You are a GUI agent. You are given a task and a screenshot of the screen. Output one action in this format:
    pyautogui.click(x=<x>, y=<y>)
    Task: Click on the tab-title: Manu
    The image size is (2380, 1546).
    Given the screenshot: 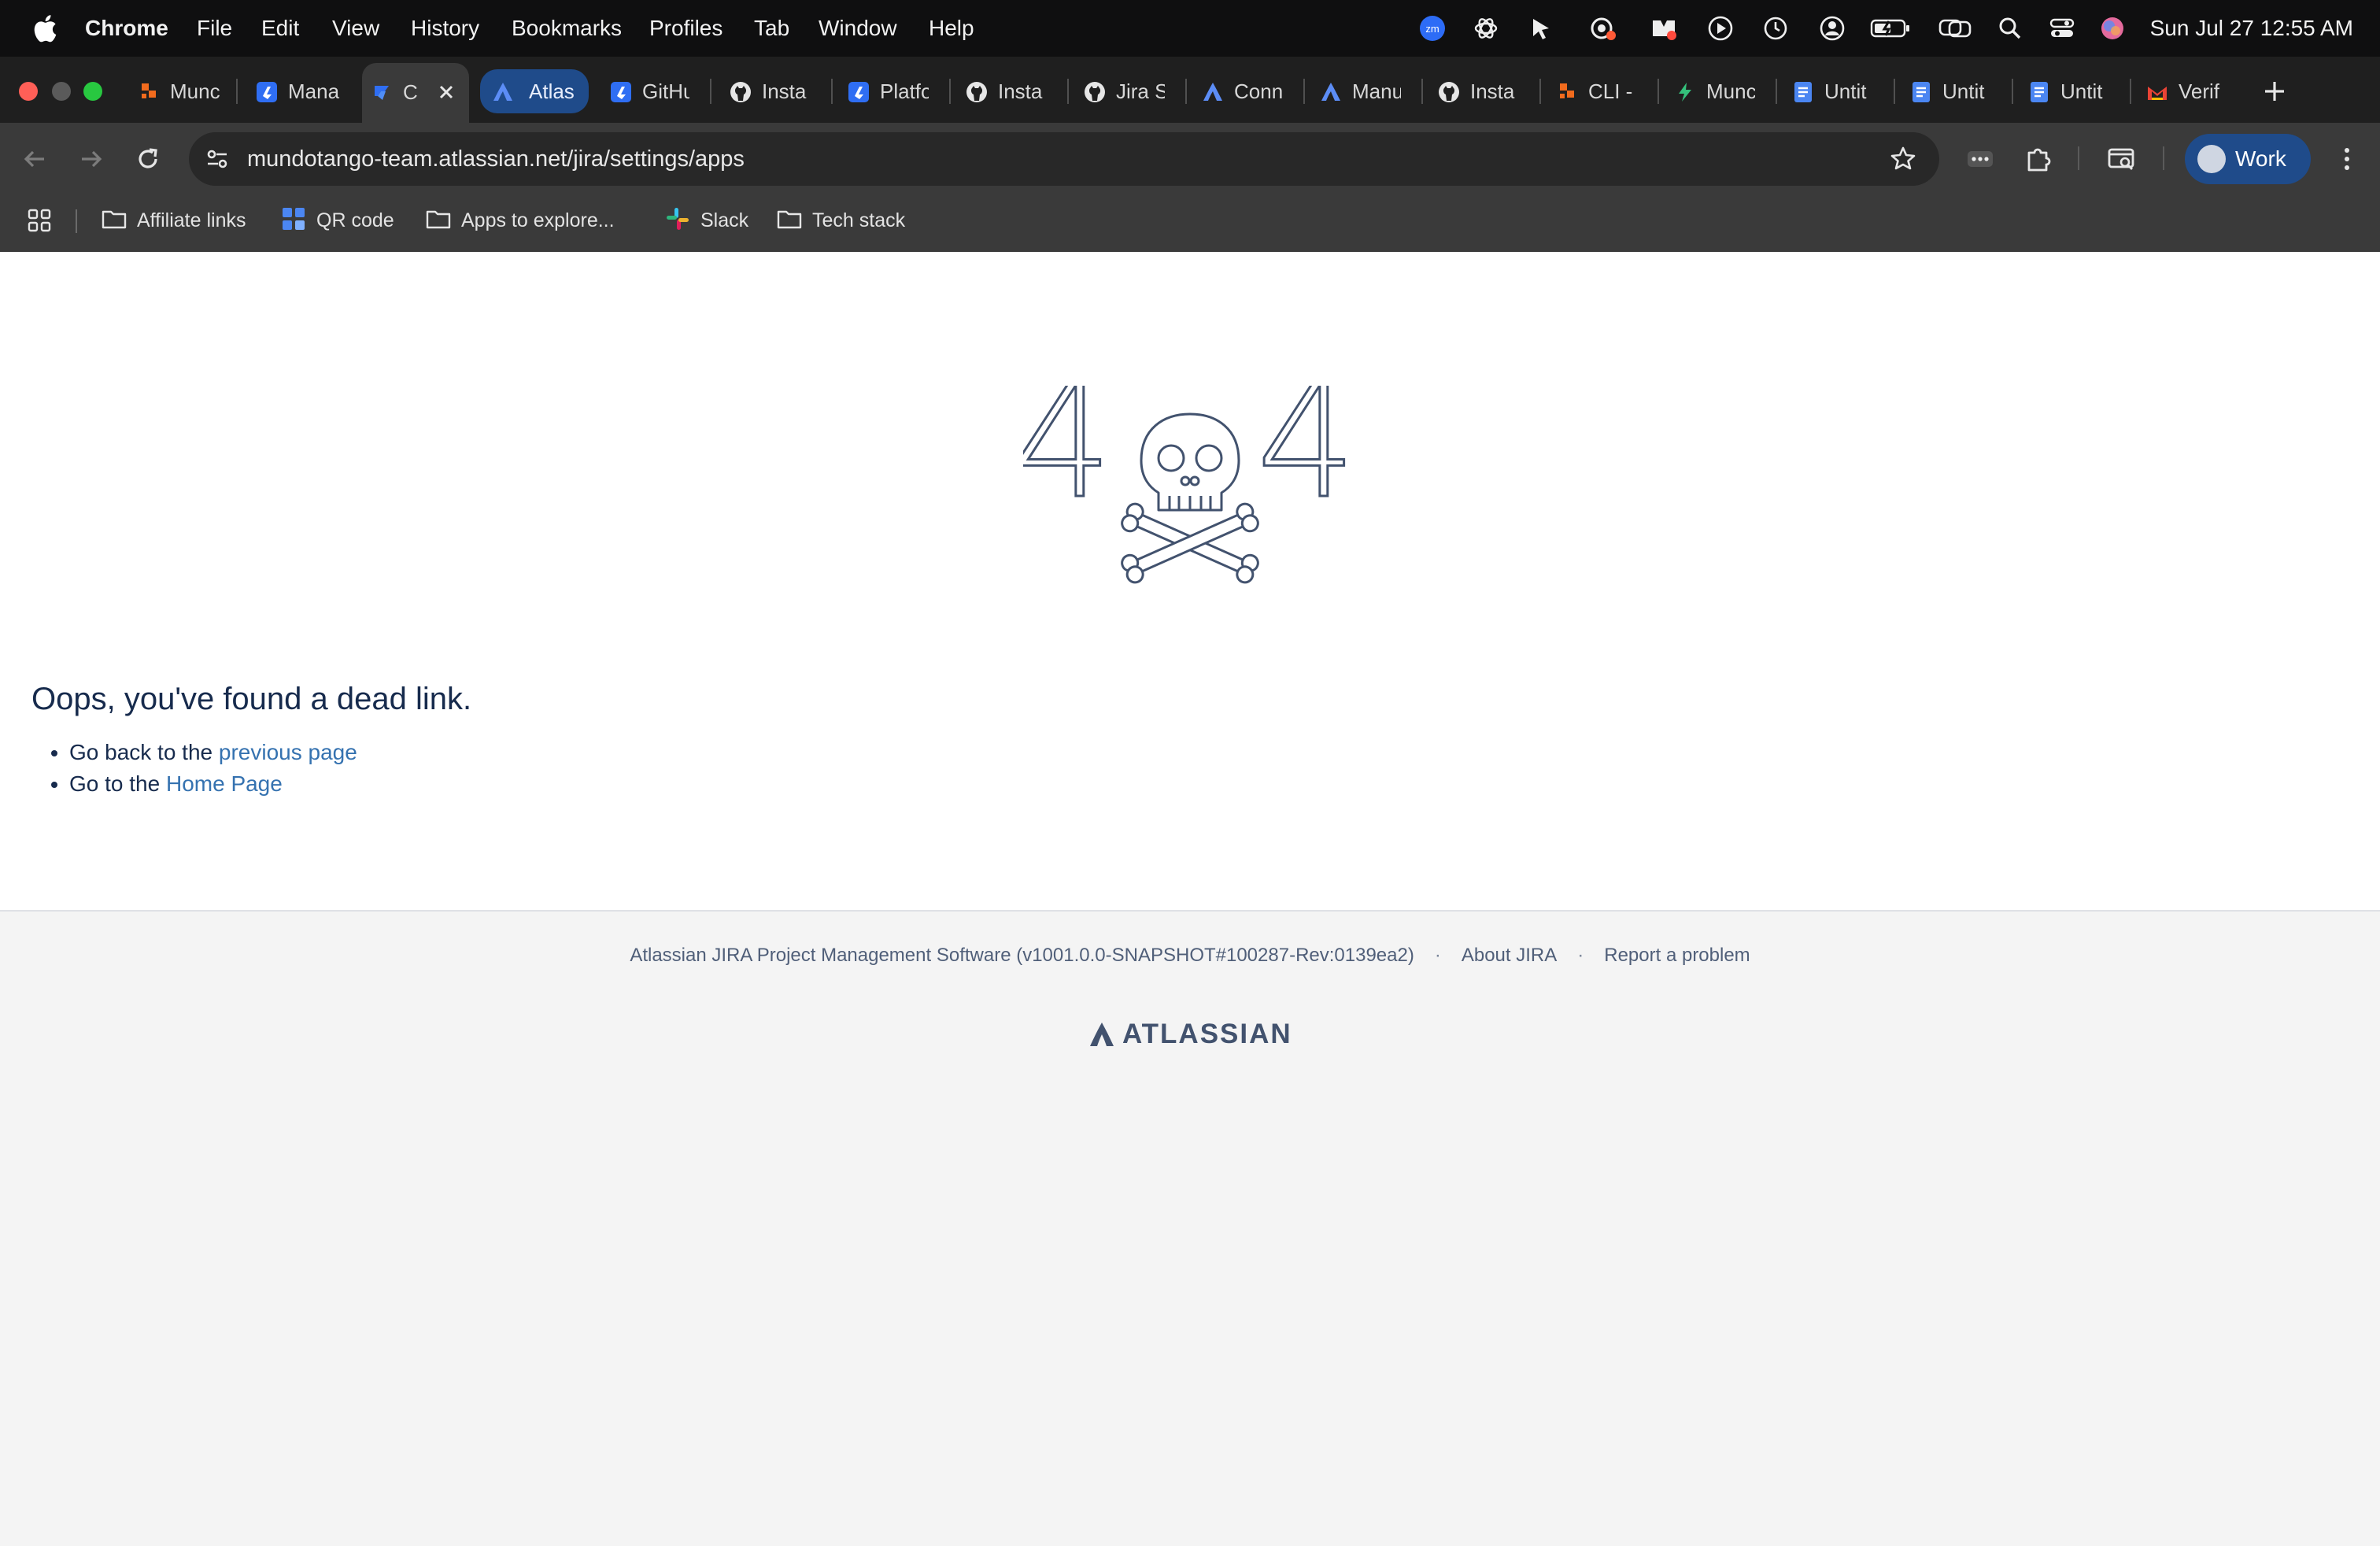 What is the action you would take?
    pyautogui.click(x=1376, y=91)
    